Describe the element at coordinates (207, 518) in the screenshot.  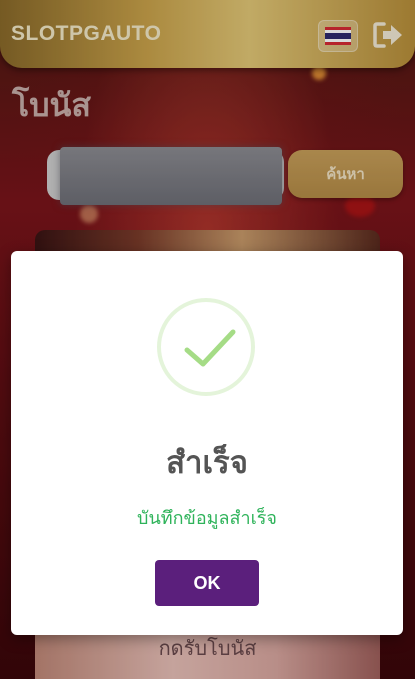
I see `dialog-message: บันทึกข้อมูลสำเร็จ` at that location.